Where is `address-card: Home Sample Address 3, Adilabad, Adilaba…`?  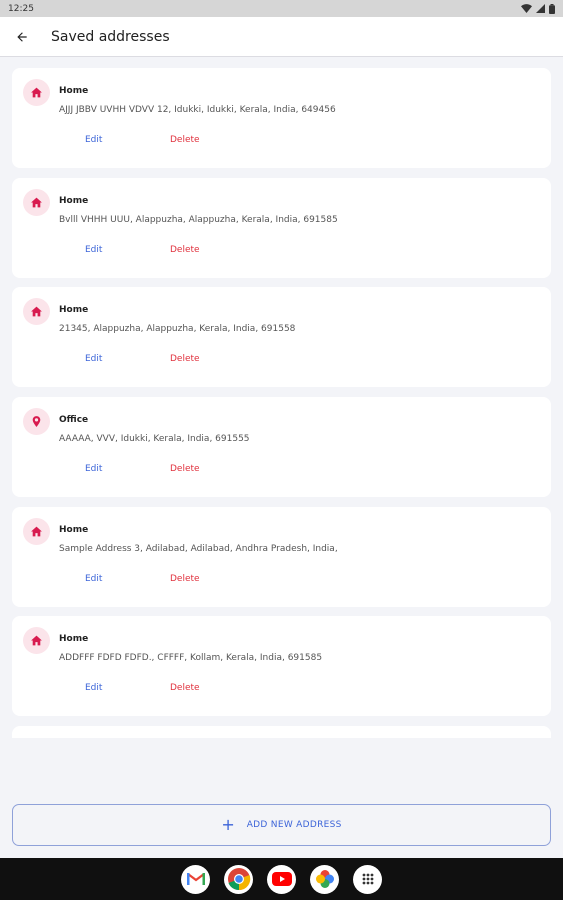
address-card: Home Sample Address 3, Adilabad, Adilaba… is located at coordinates (281, 556).